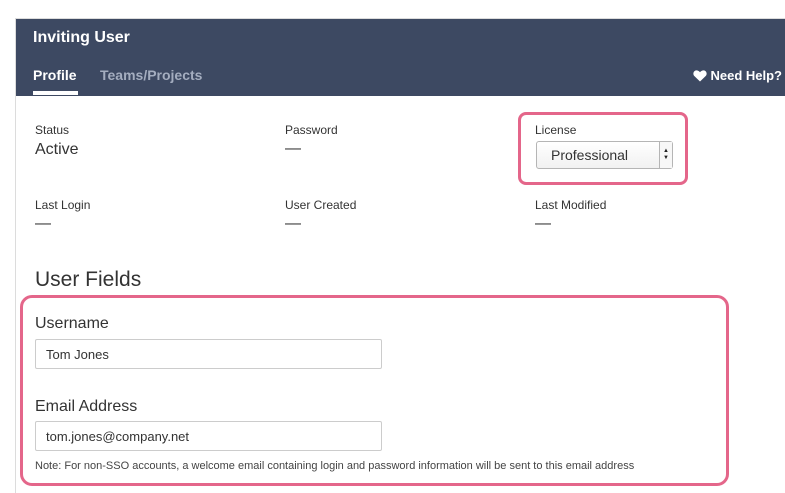  What do you see at coordinates (746, 75) in the screenshot?
I see `need-help-label: Need Help?` at bounding box center [746, 75].